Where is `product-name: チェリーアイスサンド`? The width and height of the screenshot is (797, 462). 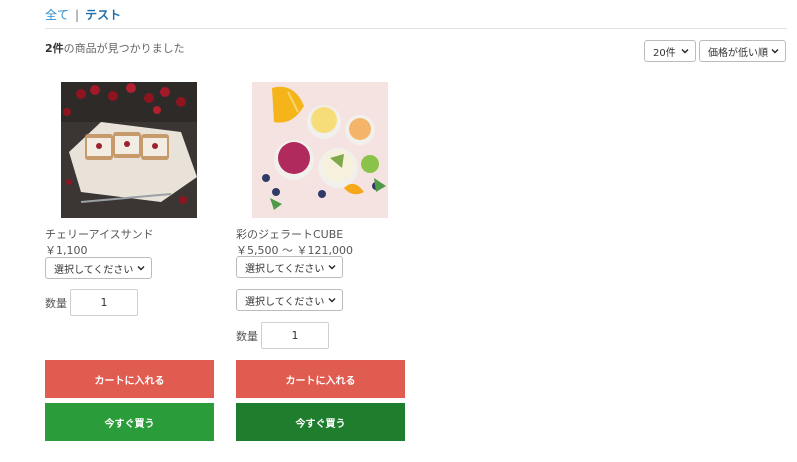 product-name: チェリーアイスサンド is located at coordinates (99, 234).